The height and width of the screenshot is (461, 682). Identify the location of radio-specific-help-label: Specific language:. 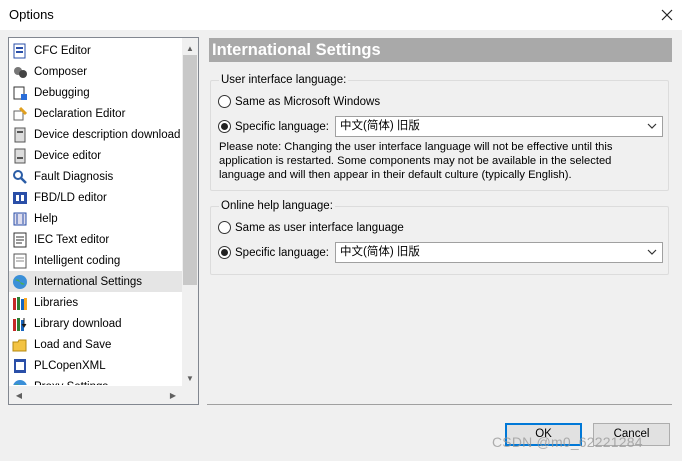
(282, 252).